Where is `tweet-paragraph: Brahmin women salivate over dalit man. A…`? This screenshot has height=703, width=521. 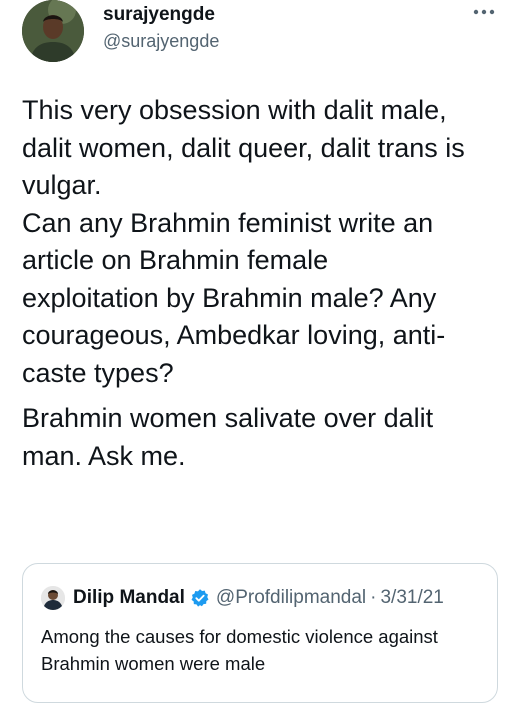 tweet-paragraph: Brahmin women salivate over dalit man. A… is located at coordinates (228, 437).